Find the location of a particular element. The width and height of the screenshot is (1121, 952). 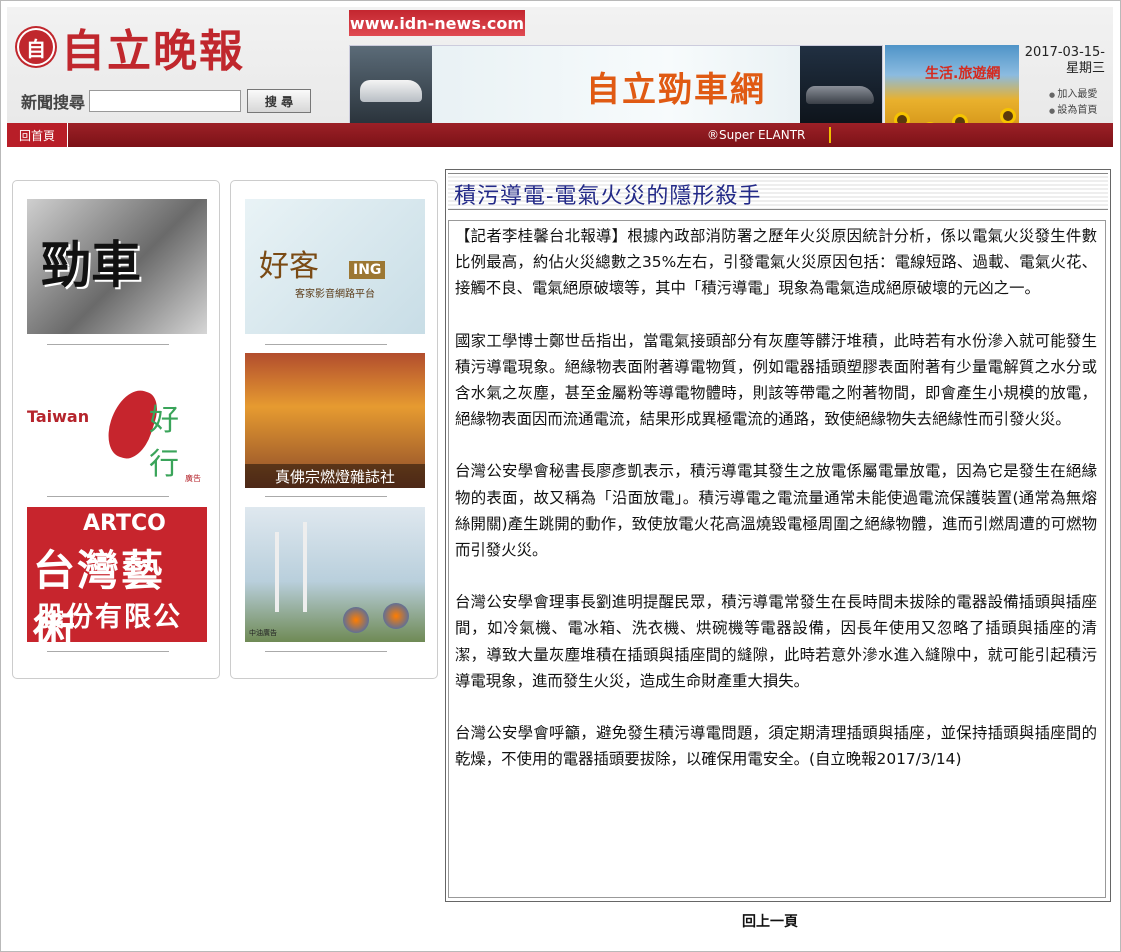

travel-banner-title: 生活.旅遊網 is located at coordinates (963, 74).